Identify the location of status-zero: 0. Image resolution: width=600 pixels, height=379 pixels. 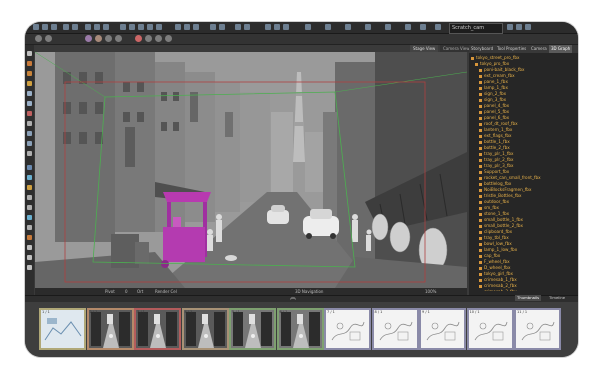
(126, 291).